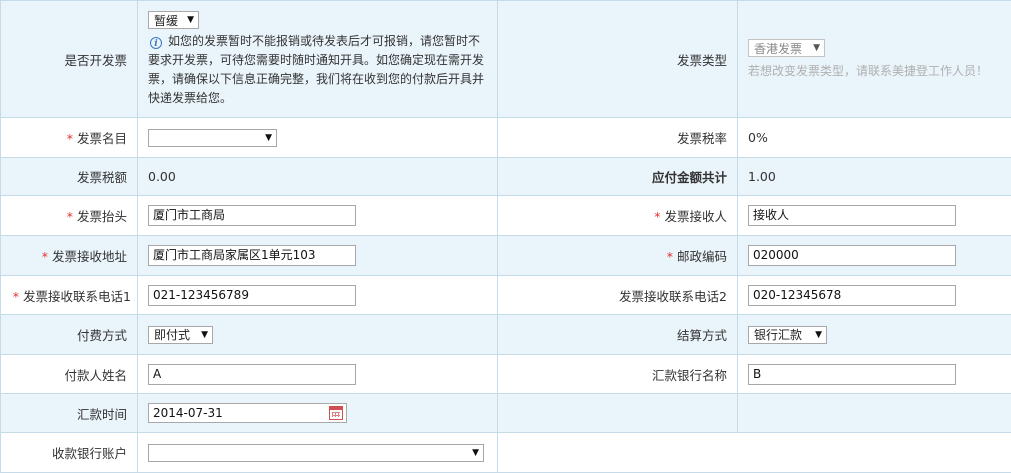 The image size is (1011, 473). I want to click on invoice-open-select: 暂缓 ▼, so click(173, 20).